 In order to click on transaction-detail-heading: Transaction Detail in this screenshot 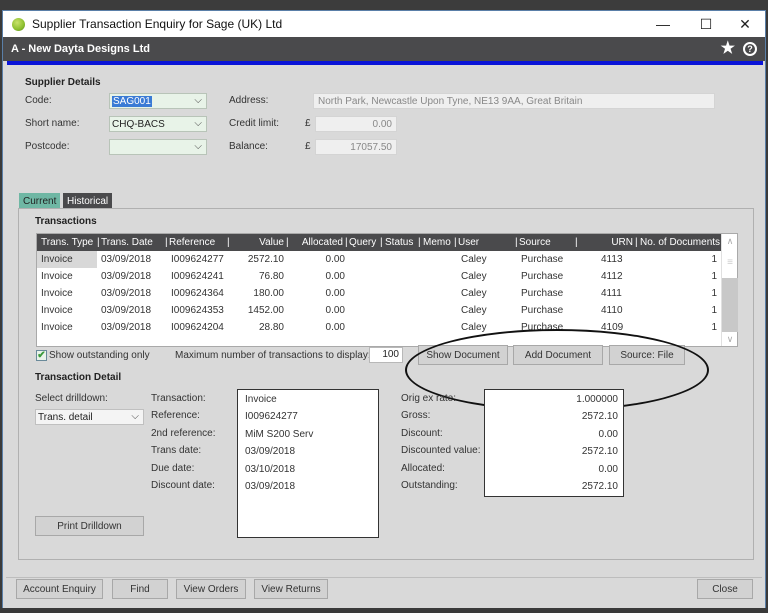, I will do `click(78, 377)`.